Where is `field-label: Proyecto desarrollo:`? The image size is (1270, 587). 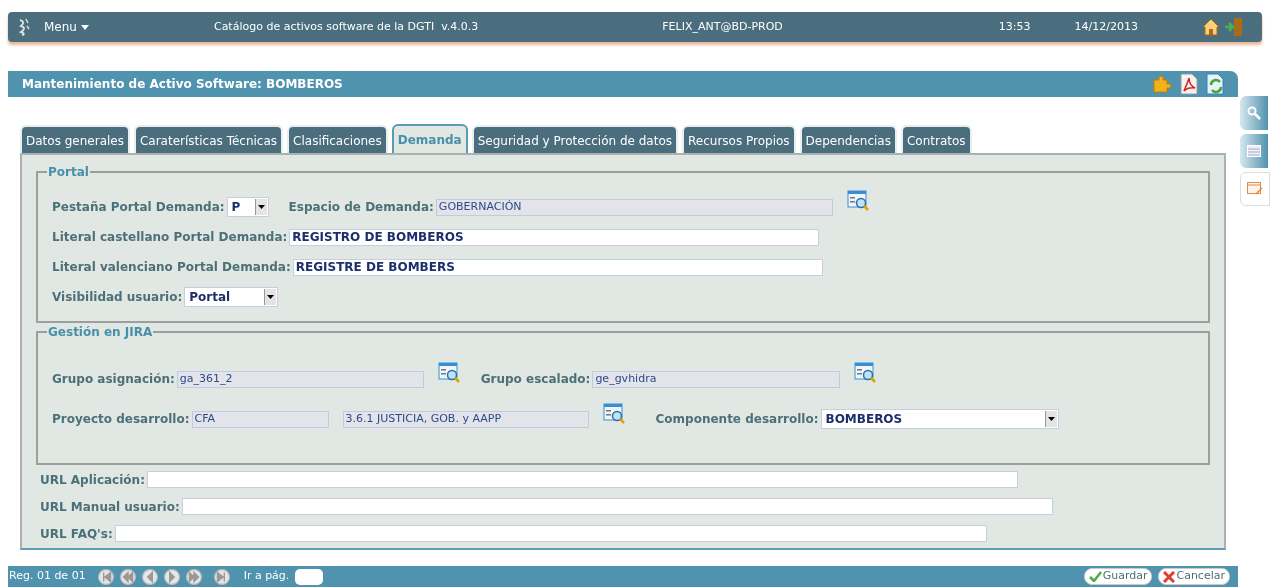
field-label: Proyecto desarrollo: is located at coordinates (121, 419).